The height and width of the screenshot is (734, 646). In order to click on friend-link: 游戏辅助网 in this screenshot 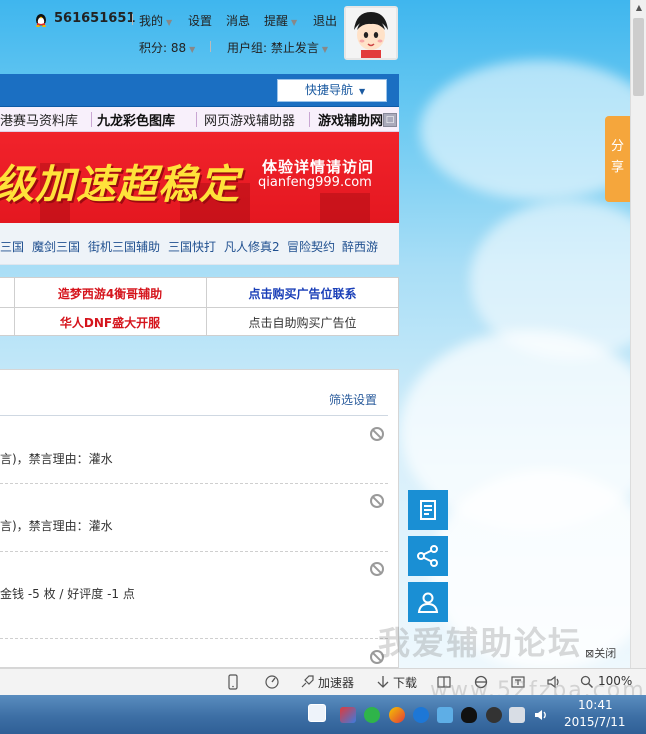, I will do `click(350, 119)`.